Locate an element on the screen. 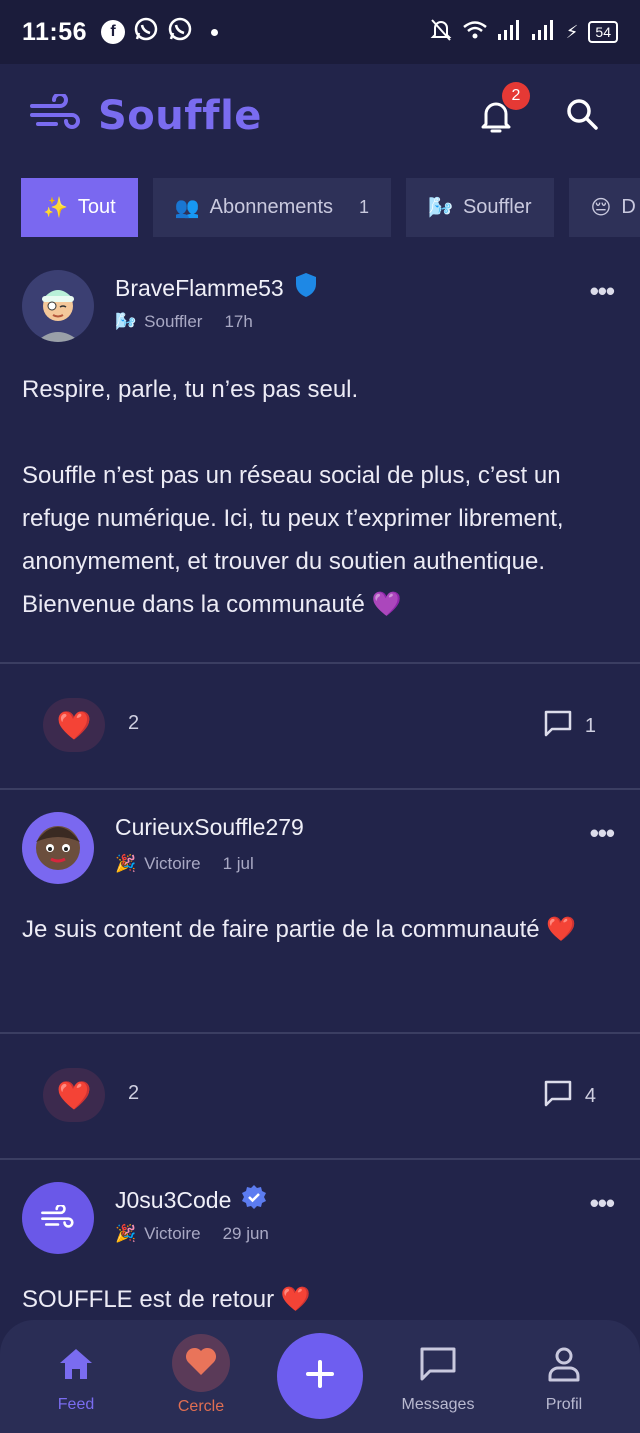 Image resolution: width=640 pixels, height=1433 pixels. tab-label: Tout is located at coordinates (96, 207).